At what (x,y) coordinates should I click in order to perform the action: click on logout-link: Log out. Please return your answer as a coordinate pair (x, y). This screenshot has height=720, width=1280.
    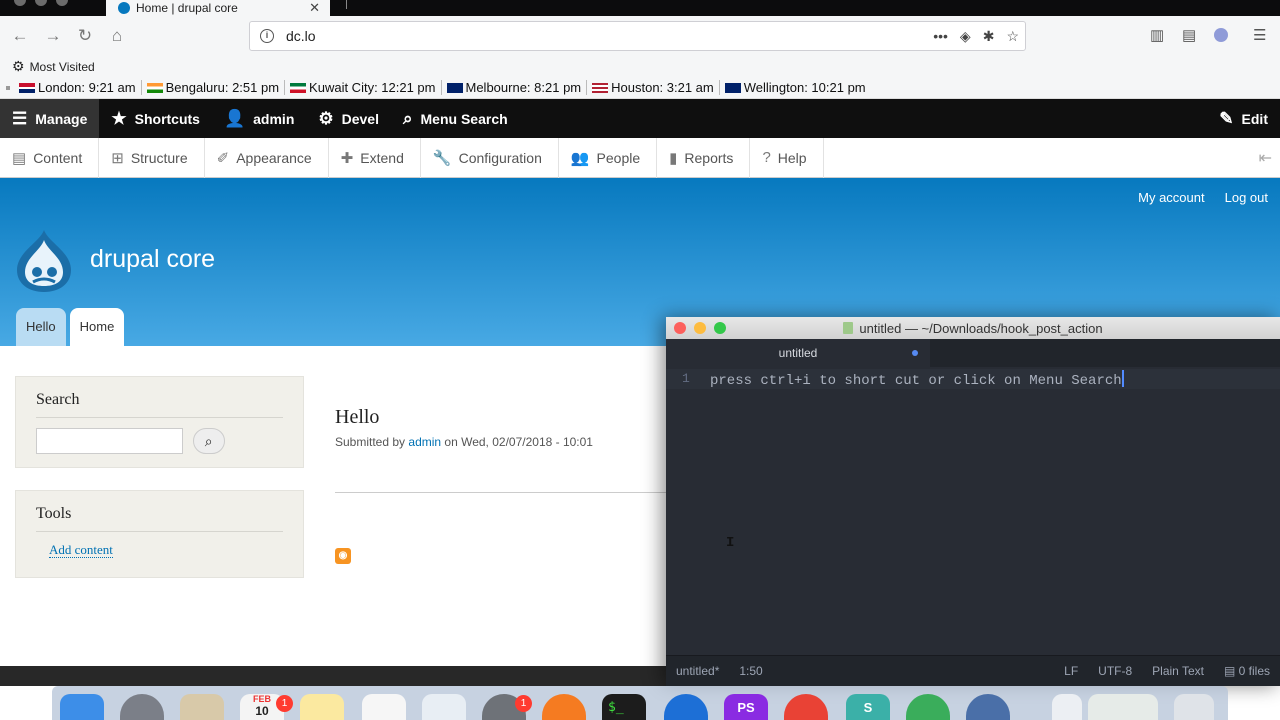
    Looking at the image, I should click on (1246, 197).